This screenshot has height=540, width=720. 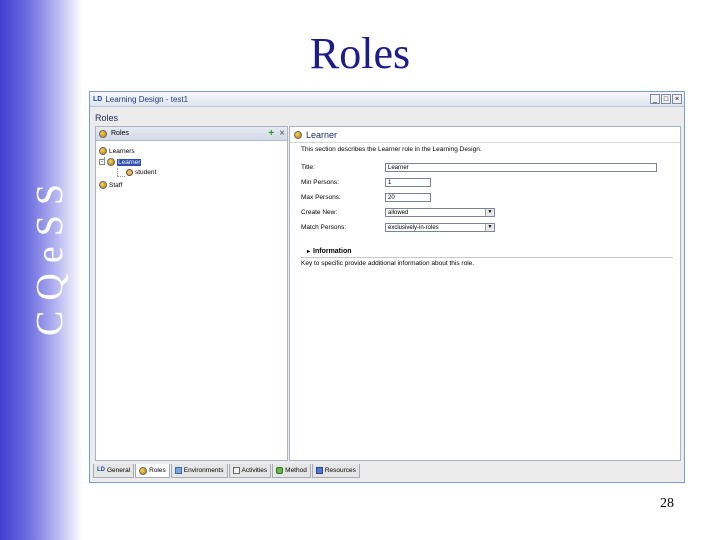 What do you see at coordinates (119, 470) in the screenshot?
I see `tab-label: General` at bounding box center [119, 470].